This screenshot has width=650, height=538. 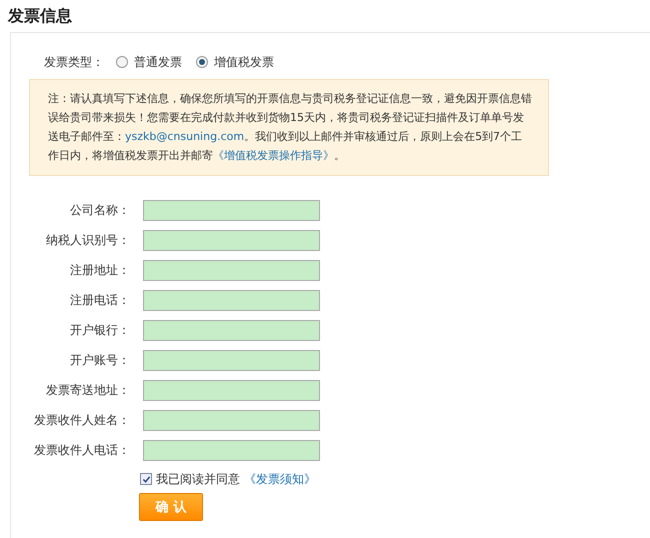 What do you see at coordinates (184, 136) in the screenshot?
I see `notice-link: yszkb@cnsuning.com` at bounding box center [184, 136].